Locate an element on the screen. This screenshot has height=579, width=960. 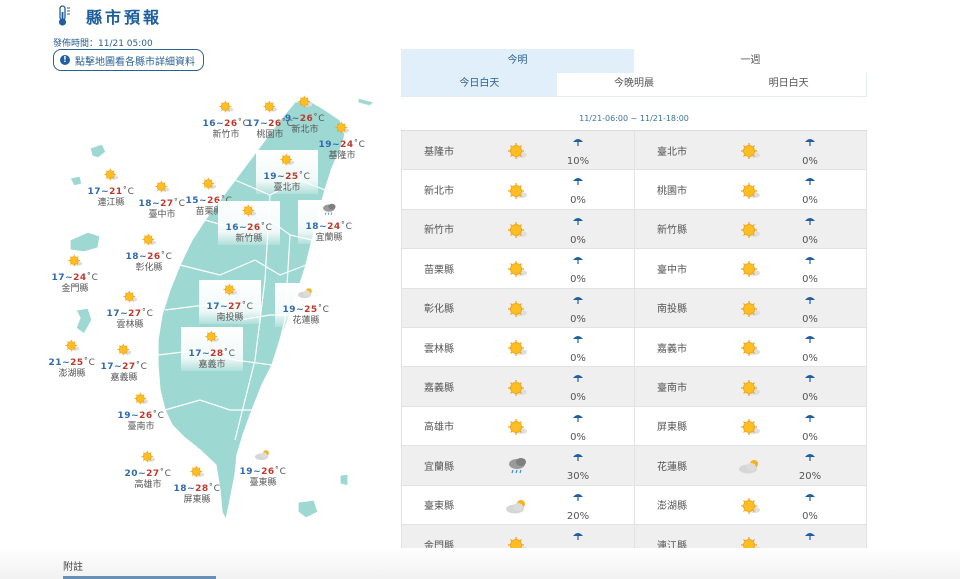
map-city-marker: 17~27˚C 嘉義縣 is located at coordinates (124, 363).